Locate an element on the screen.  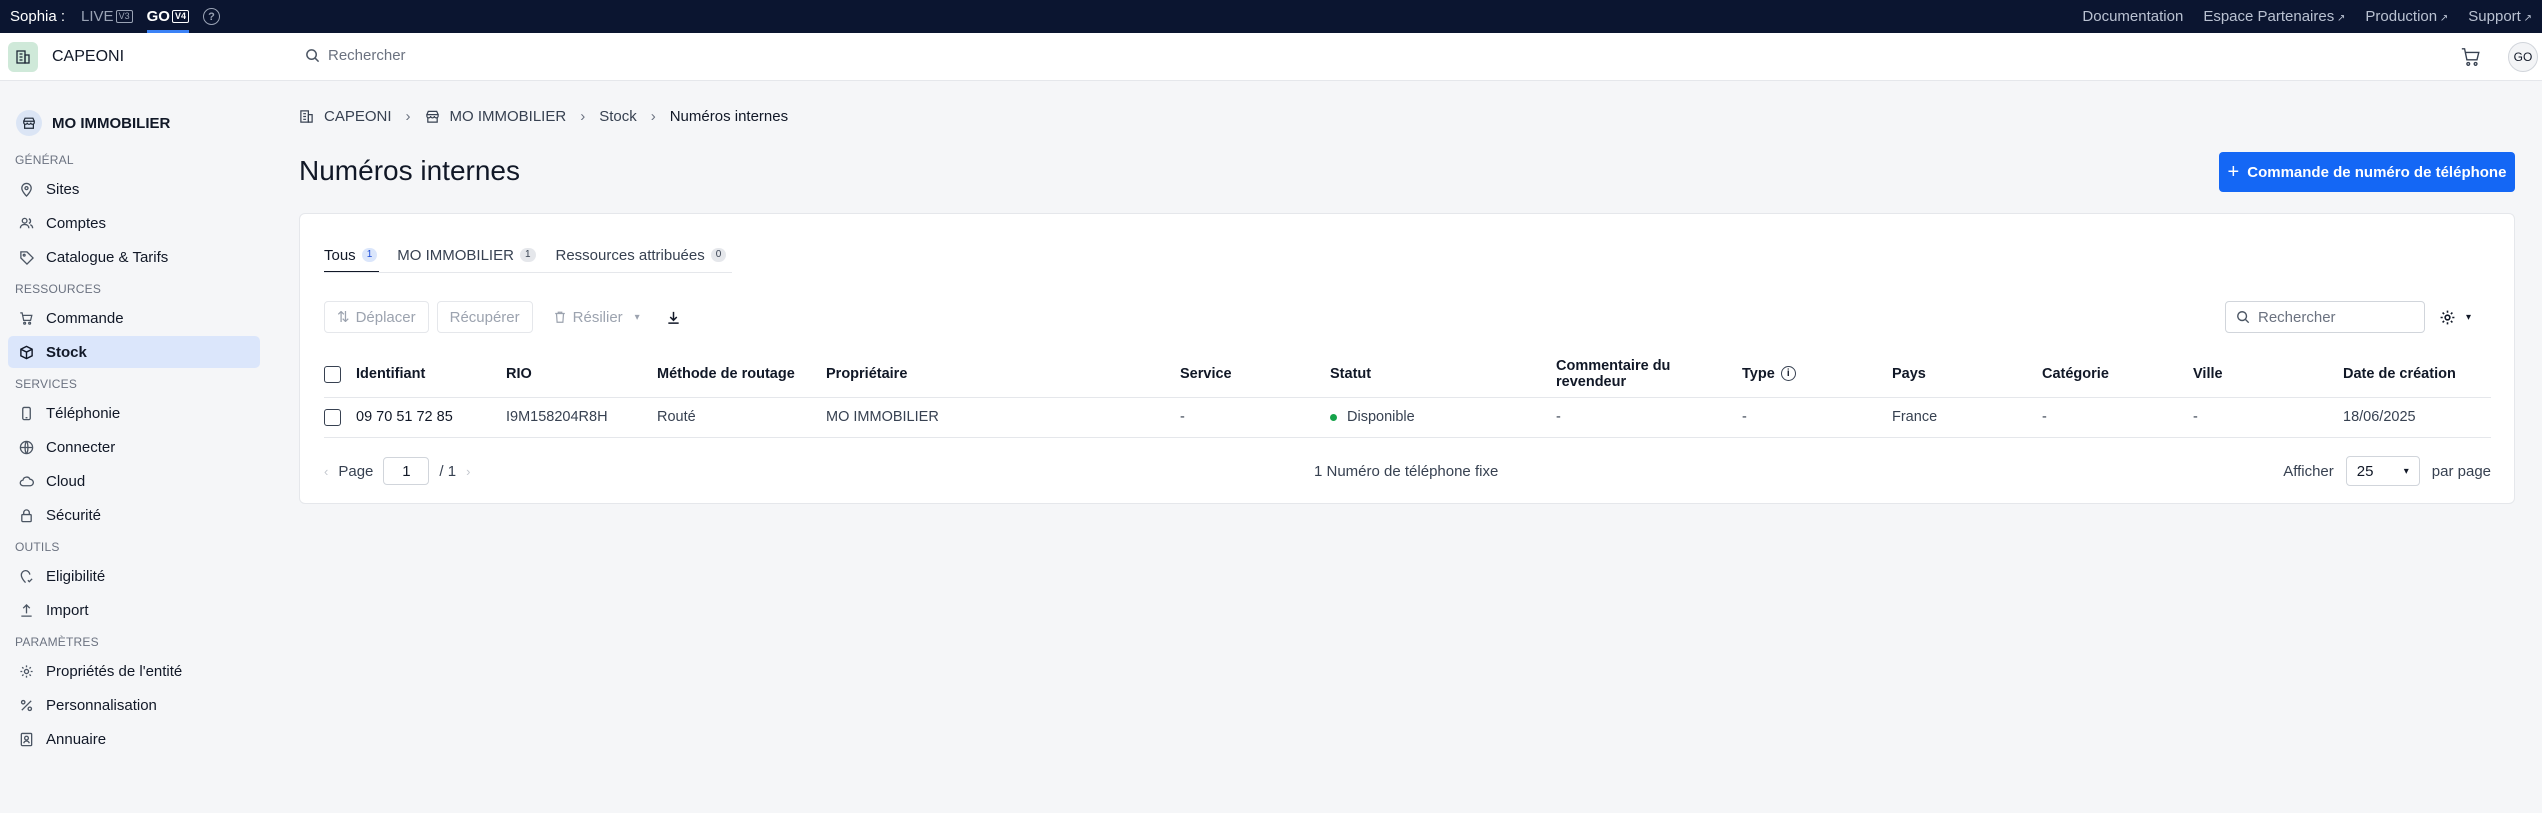
map-pin-icon is located at coordinates (26, 189).